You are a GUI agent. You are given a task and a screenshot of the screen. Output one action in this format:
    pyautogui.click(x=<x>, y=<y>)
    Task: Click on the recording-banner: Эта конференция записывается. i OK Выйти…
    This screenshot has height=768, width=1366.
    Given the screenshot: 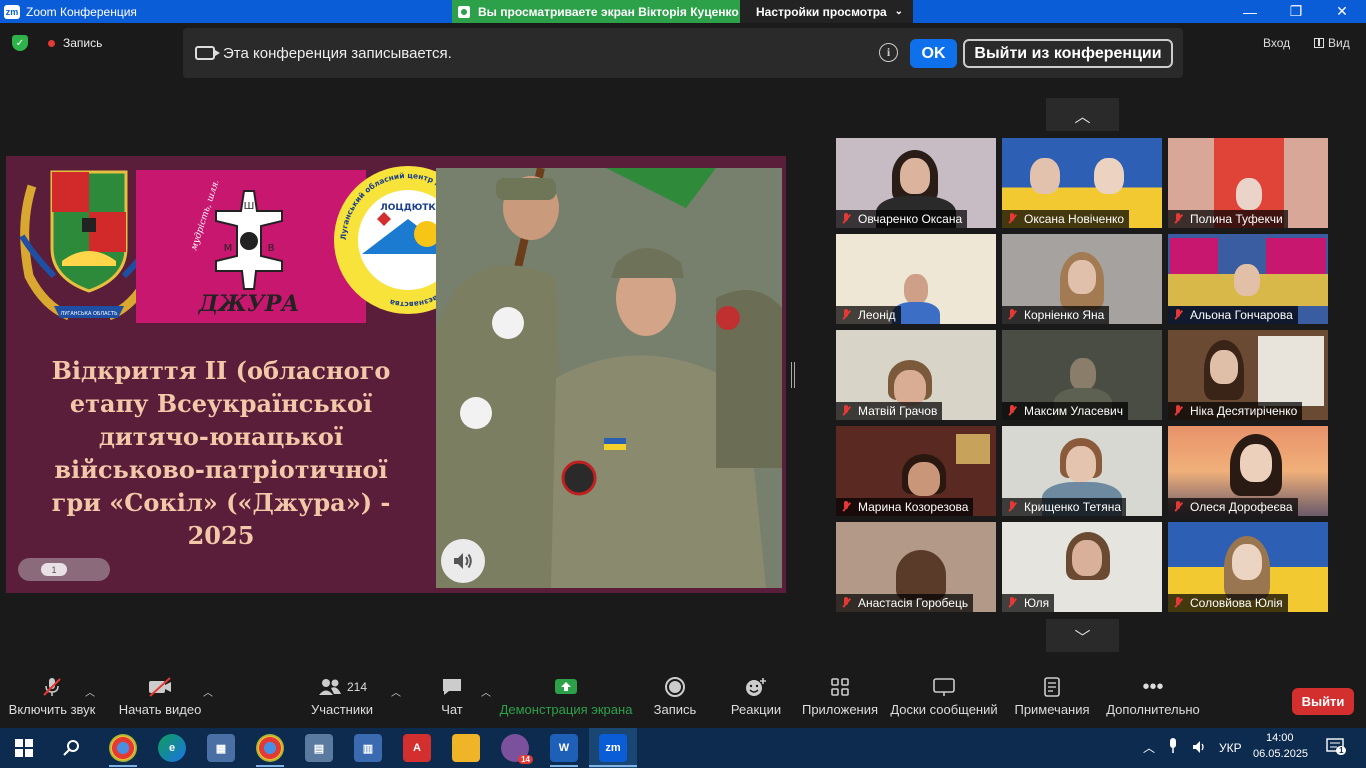 What is the action you would take?
    pyautogui.click(x=683, y=53)
    